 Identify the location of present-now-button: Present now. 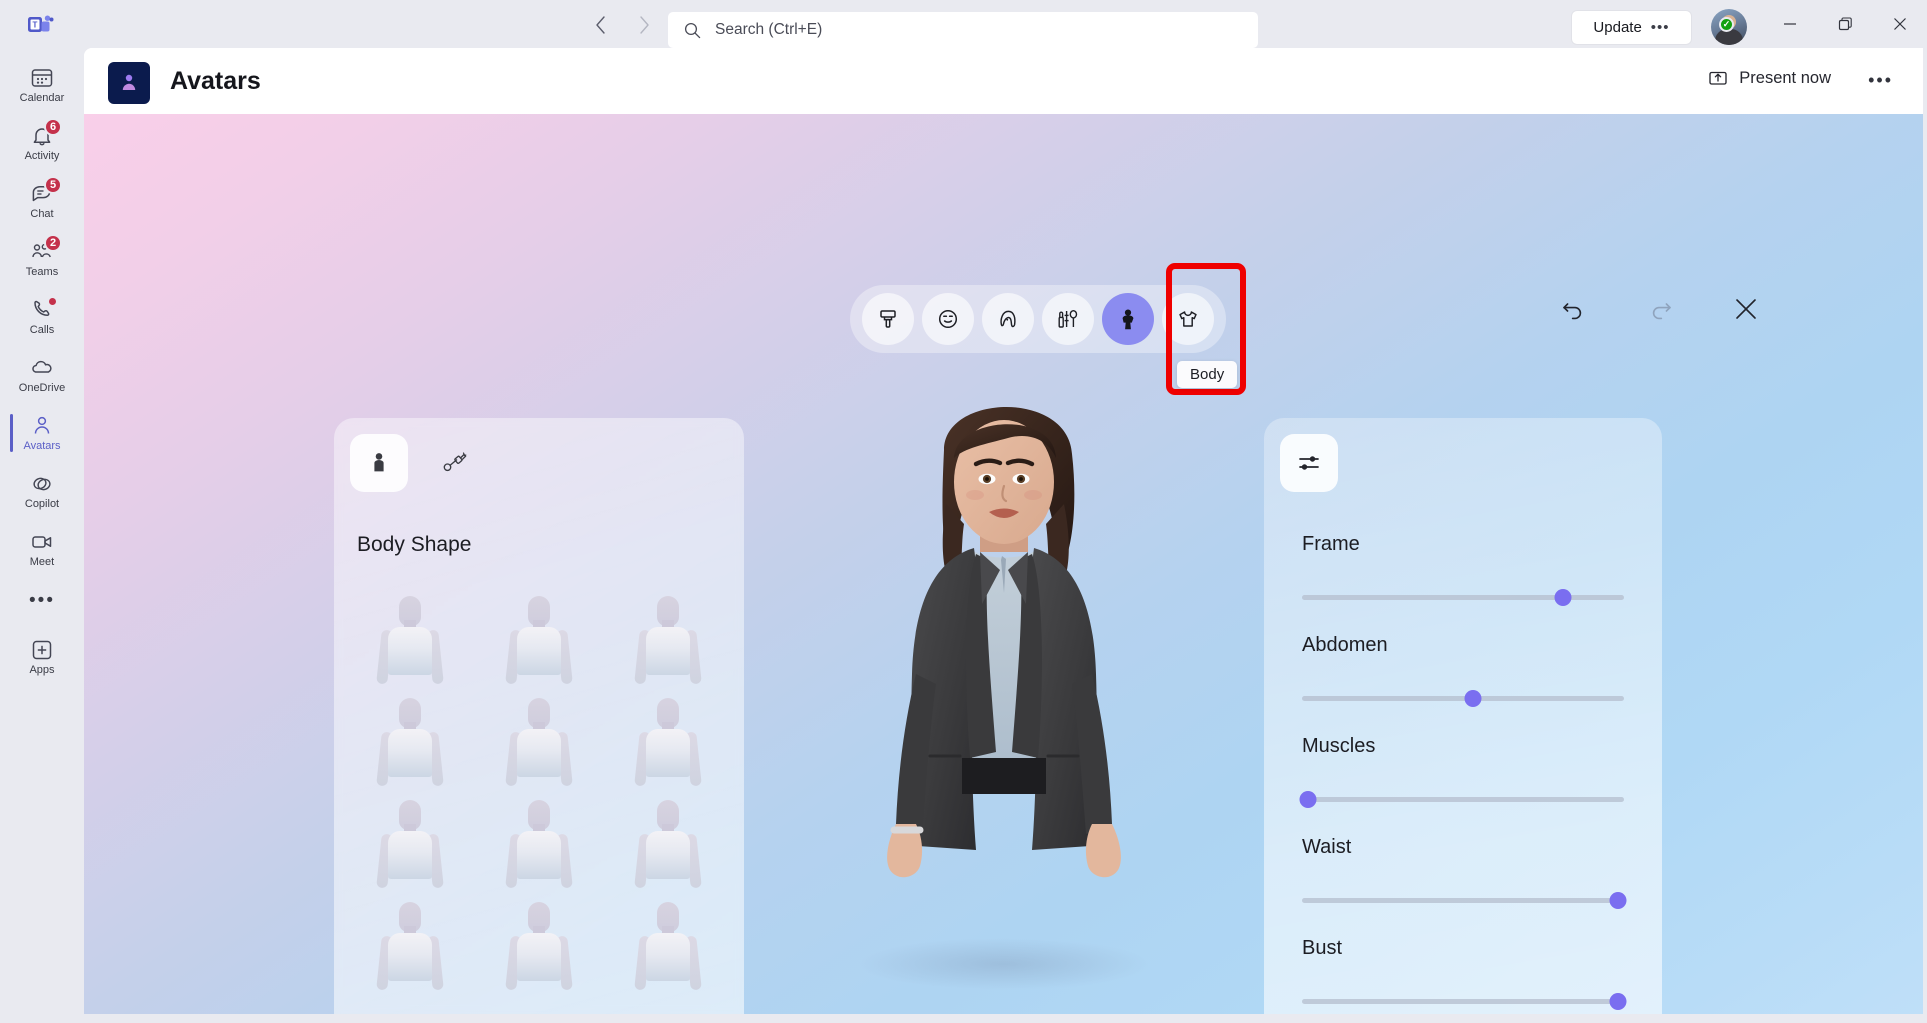
(1769, 78).